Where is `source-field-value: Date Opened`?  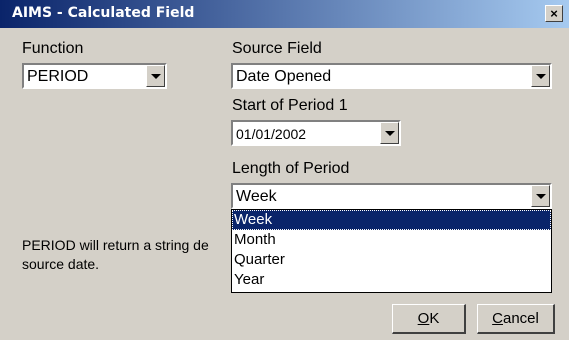 source-field-value: Date Opened is located at coordinates (284, 76).